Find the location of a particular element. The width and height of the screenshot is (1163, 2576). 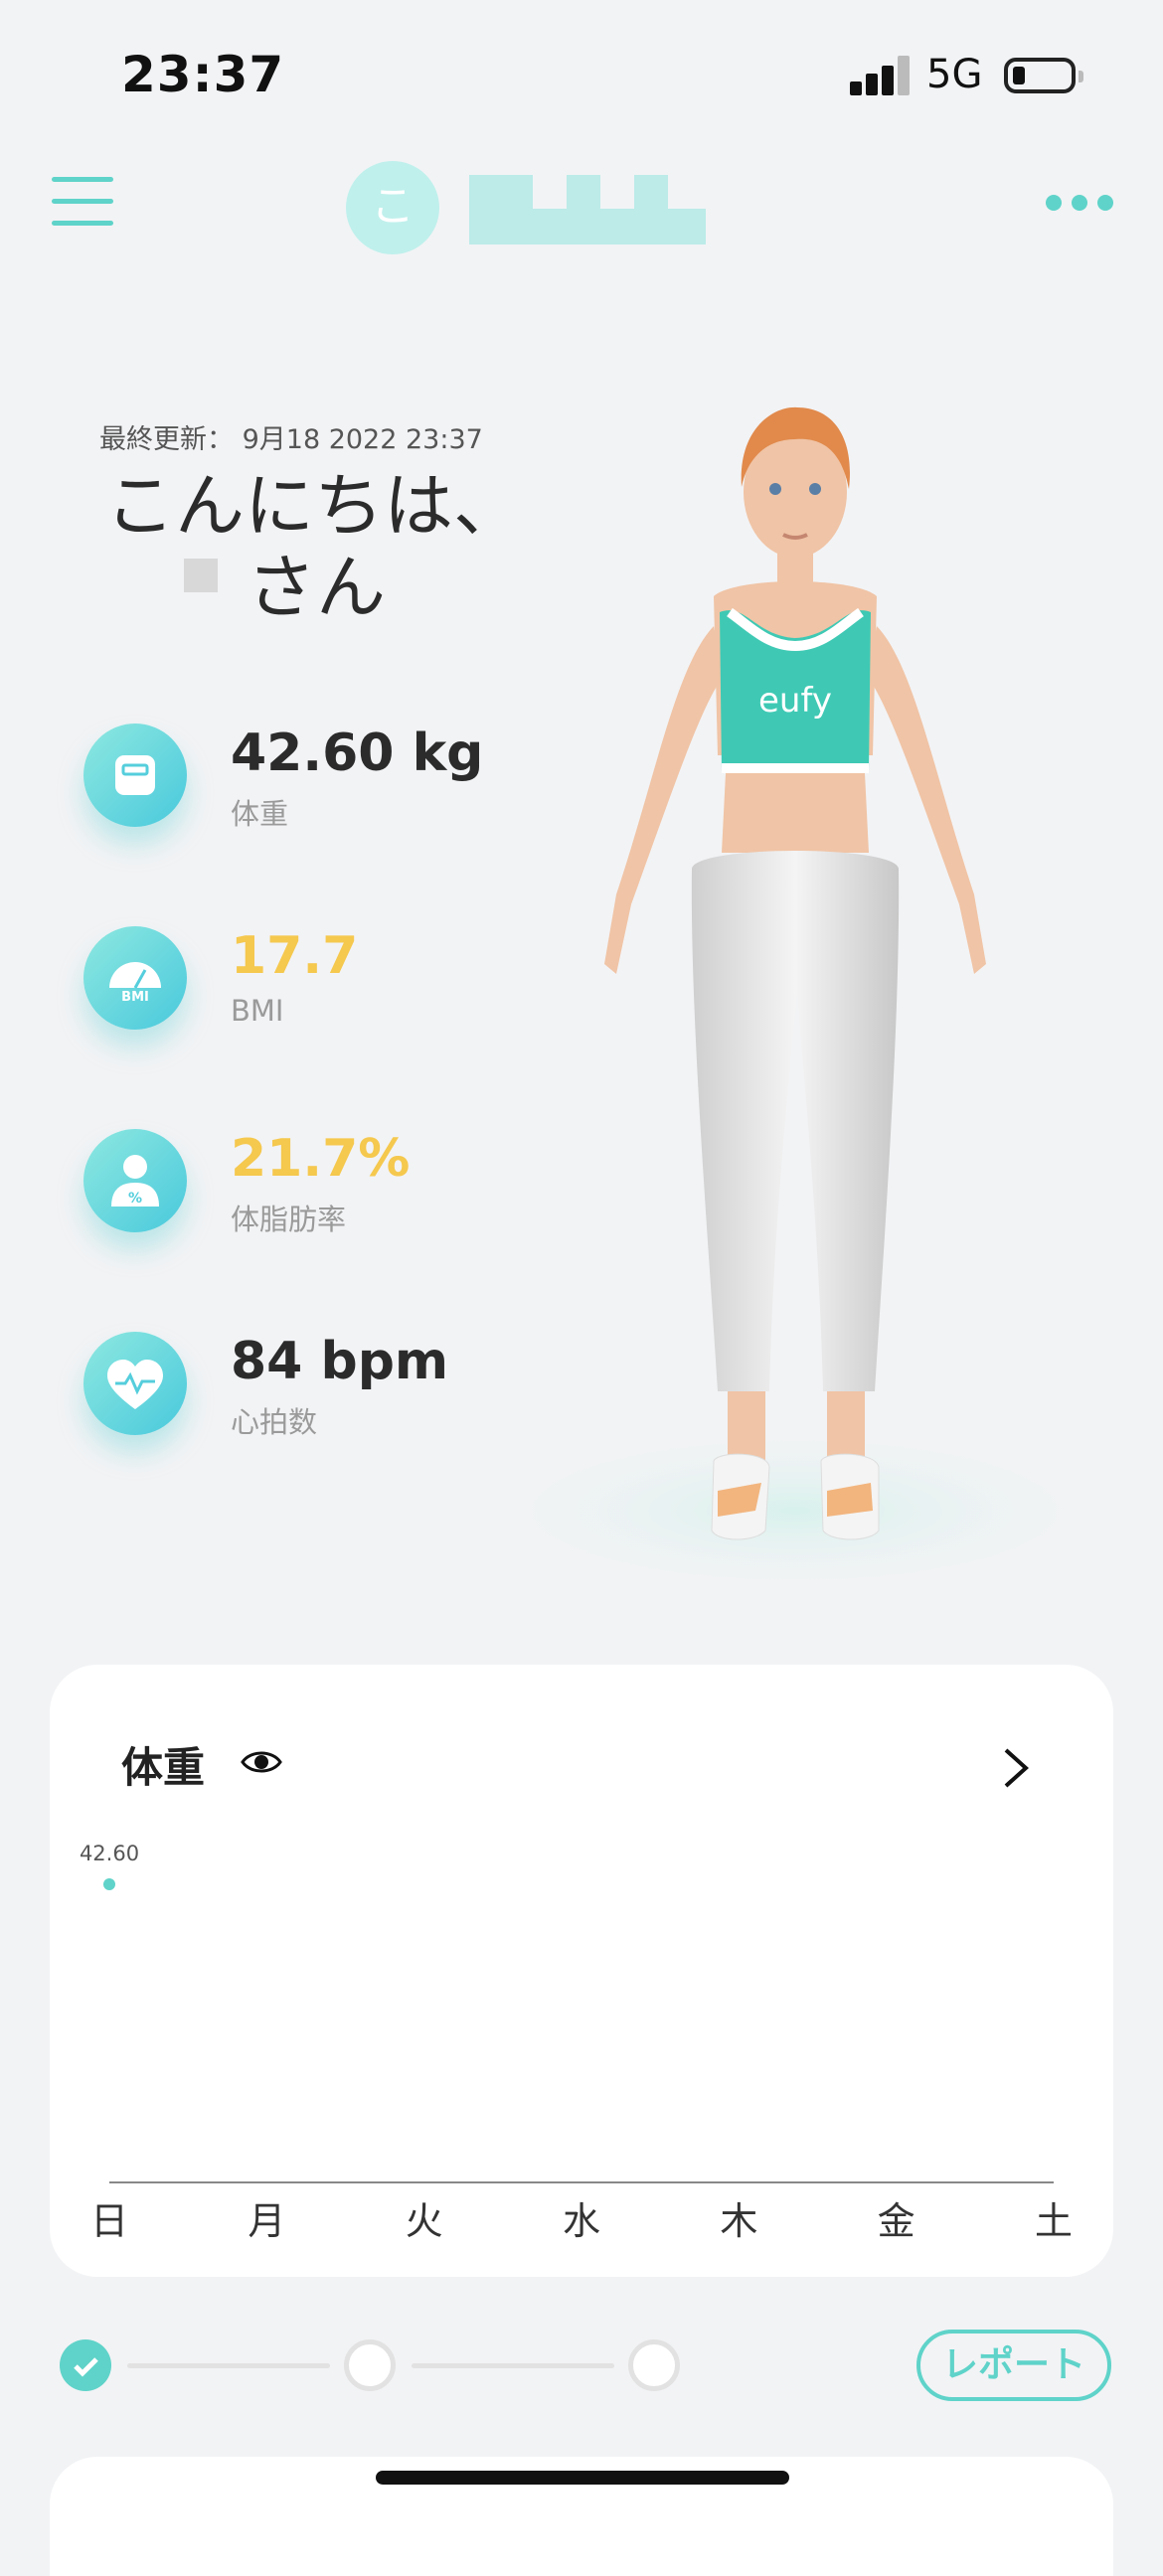

chart-day-label: 金 is located at coordinates (896, 2221).